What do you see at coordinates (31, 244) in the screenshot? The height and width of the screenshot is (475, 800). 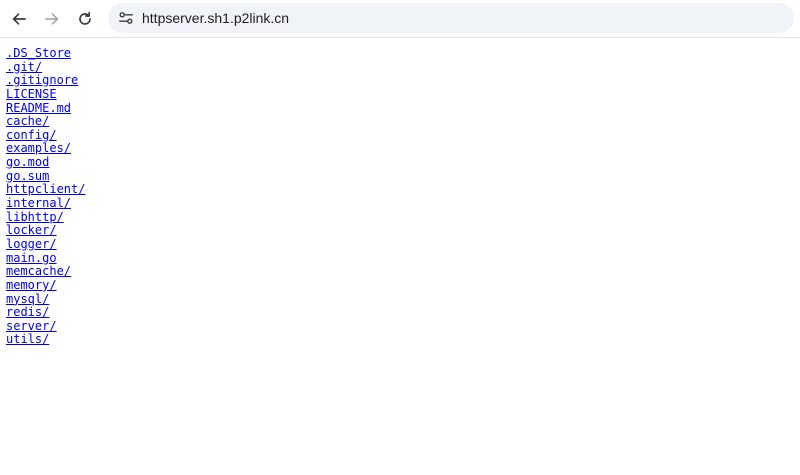 I see `file-link: logger/` at bounding box center [31, 244].